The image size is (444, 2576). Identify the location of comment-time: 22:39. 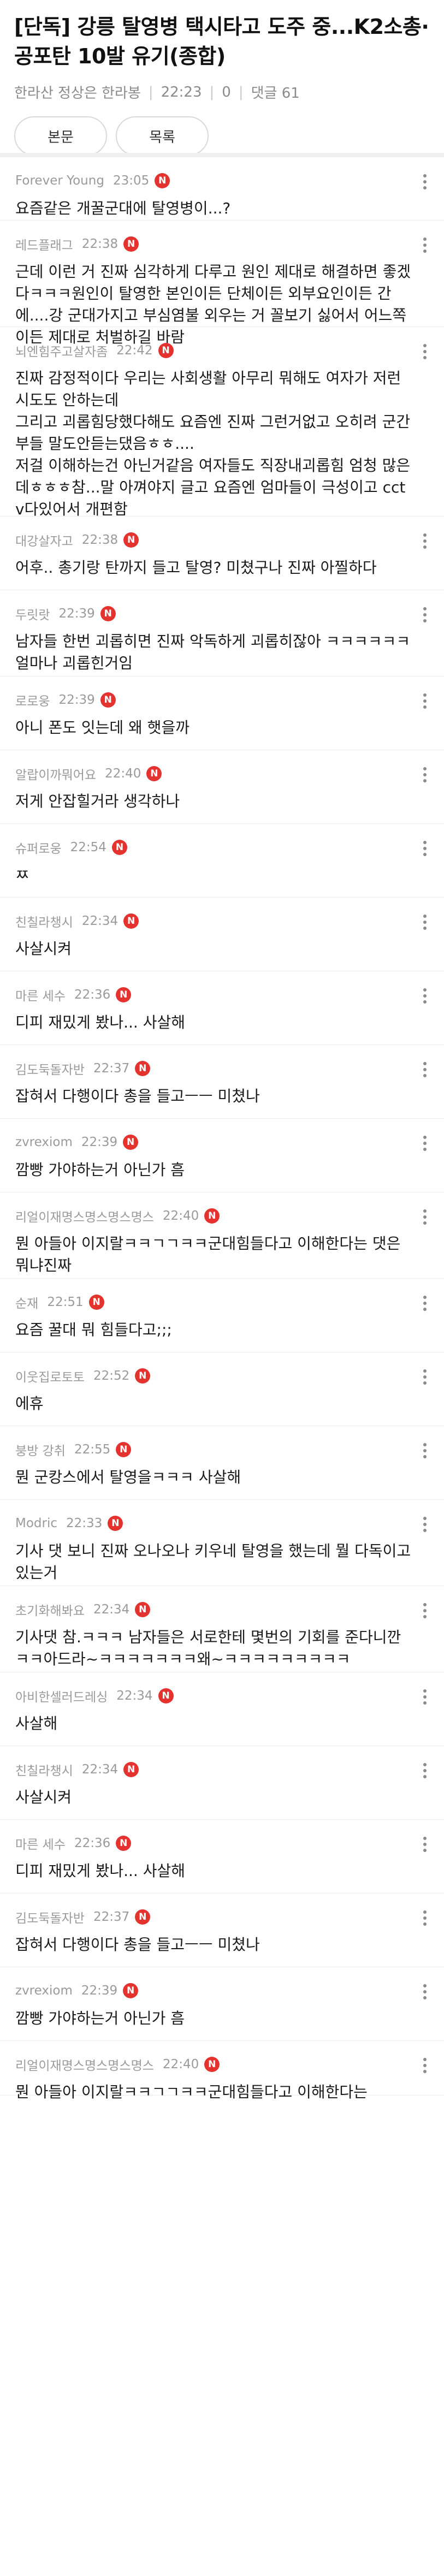
(100, 1142).